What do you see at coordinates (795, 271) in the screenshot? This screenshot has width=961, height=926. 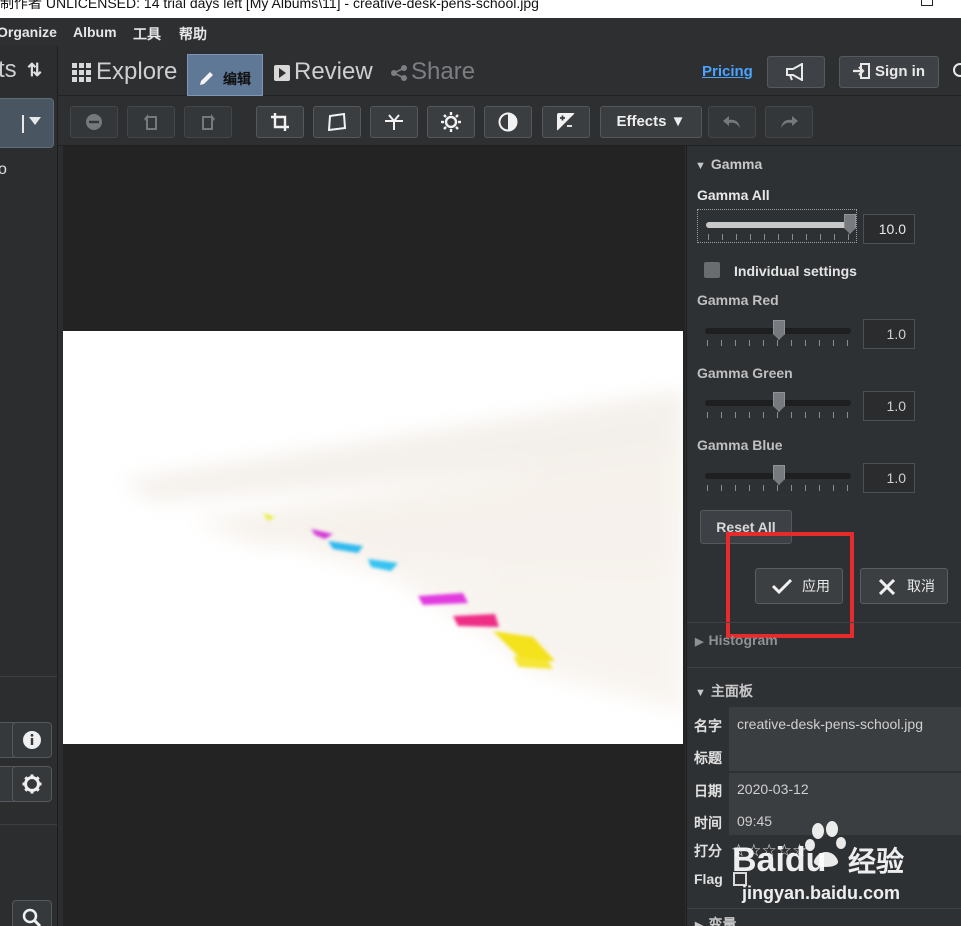 I see `individual-settings-label: Individual settings` at bounding box center [795, 271].